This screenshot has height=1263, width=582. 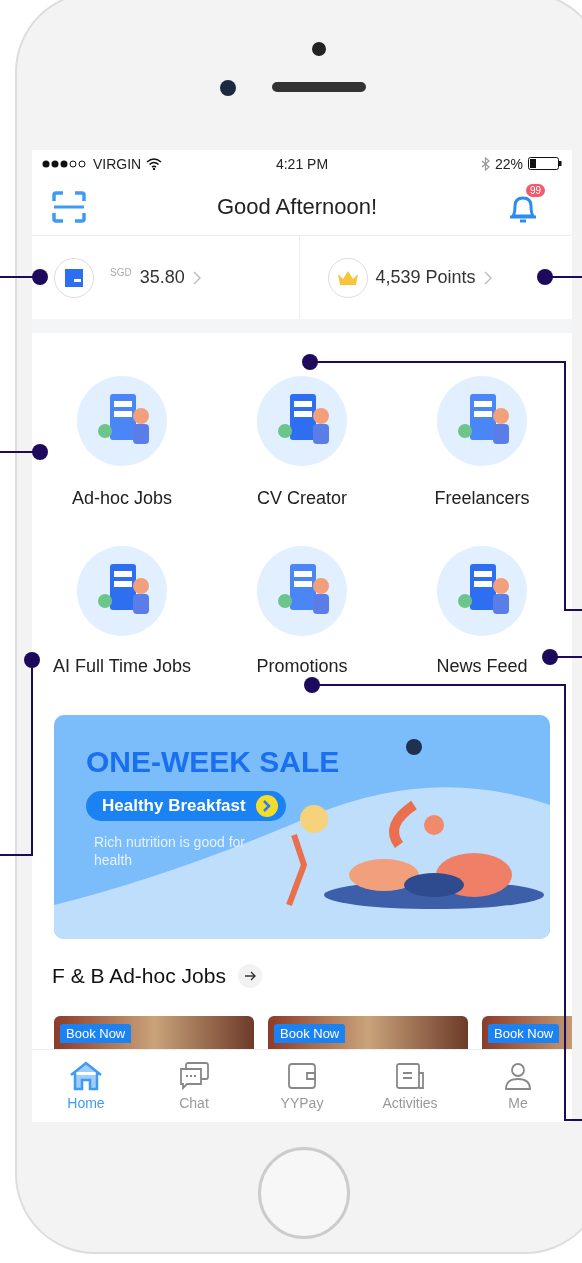 What do you see at coordinates (228, 88) in the screenshot?
I see `front-camera-icon` at bounding box center [228, 88].